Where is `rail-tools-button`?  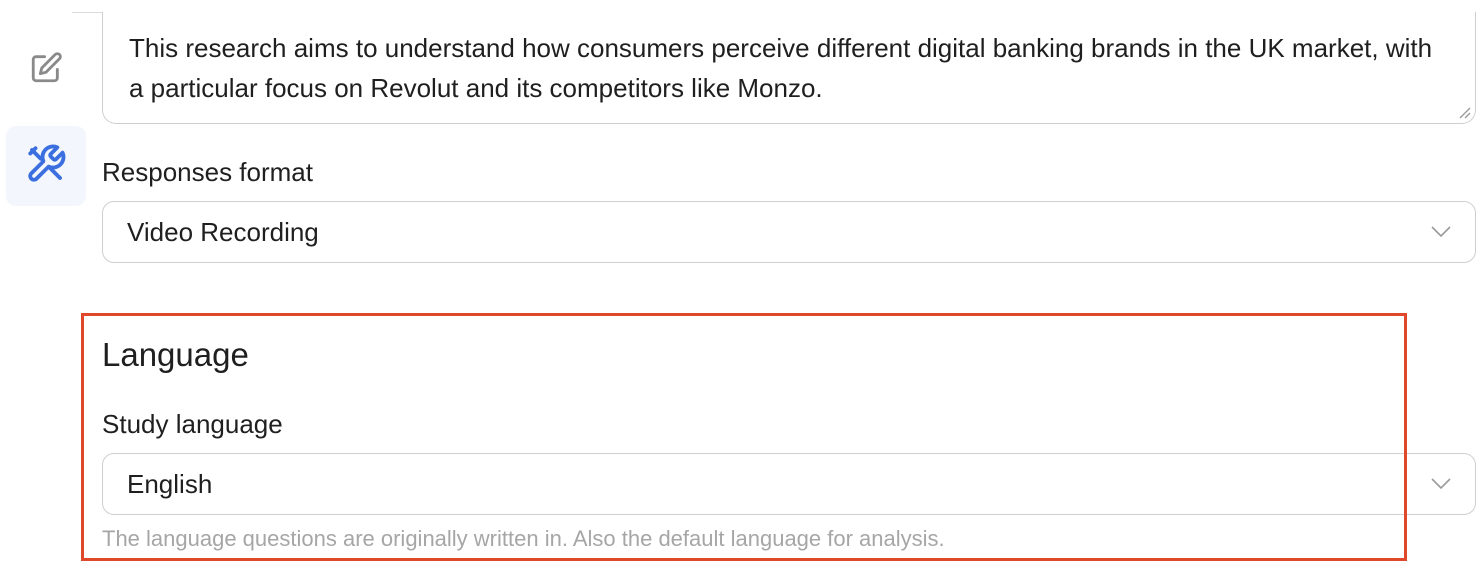
rail-tools-button is located at coordinates (46, 166).